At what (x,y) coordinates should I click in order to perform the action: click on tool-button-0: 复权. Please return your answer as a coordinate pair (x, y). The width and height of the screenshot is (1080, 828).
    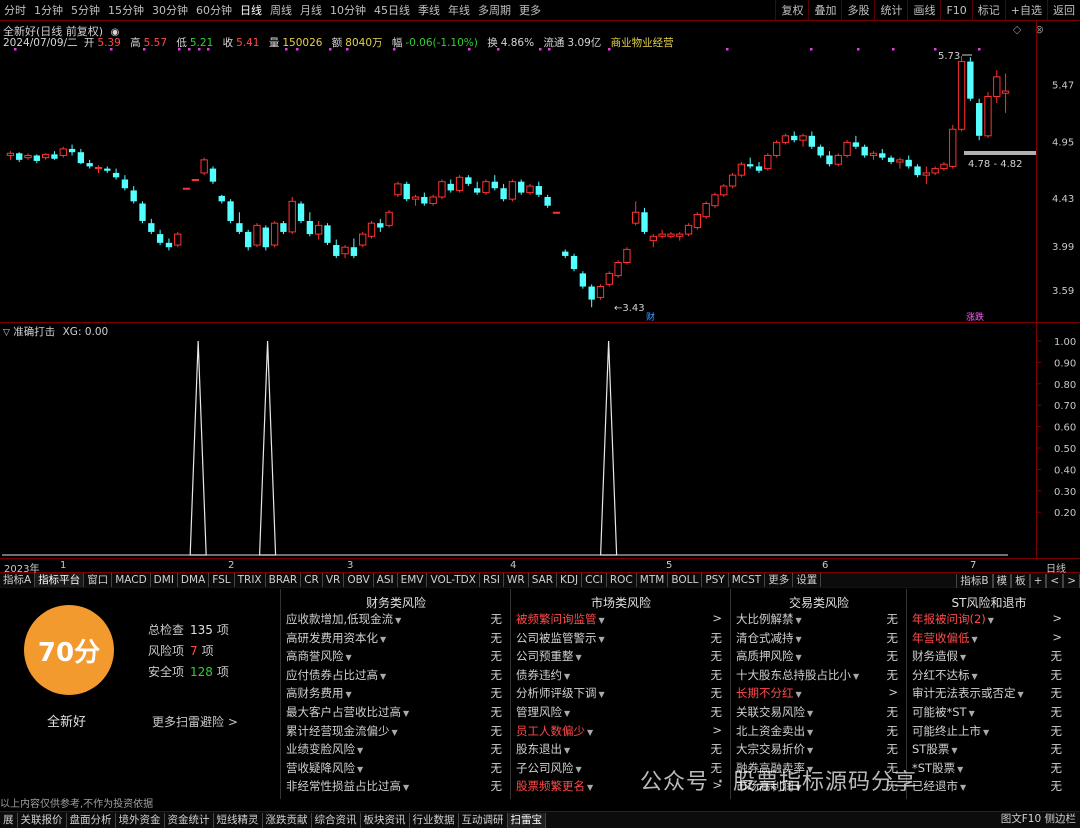
    Looking at the image, I should click on (791, 10).